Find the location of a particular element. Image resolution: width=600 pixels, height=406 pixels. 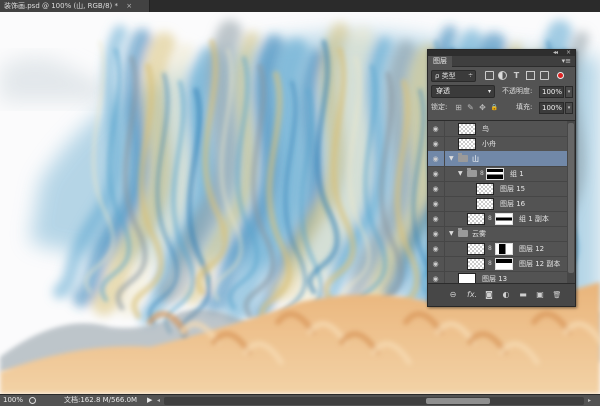

blend-mode-value: 穿透 is located at coordinates (443, 91).